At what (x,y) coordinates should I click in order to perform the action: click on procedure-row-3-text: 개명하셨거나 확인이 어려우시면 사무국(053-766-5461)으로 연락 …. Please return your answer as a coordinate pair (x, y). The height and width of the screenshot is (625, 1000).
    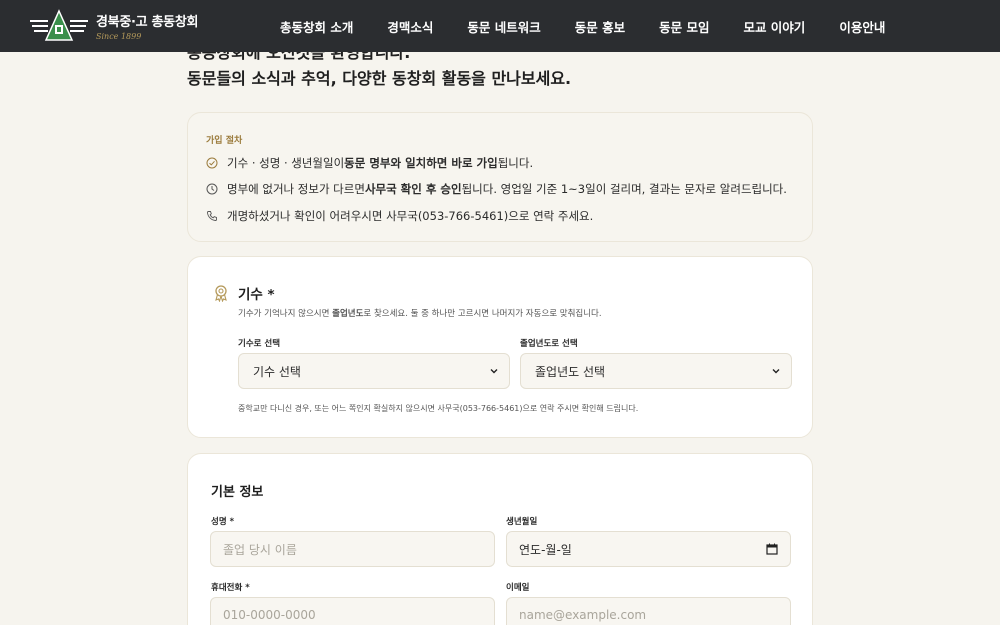
    Looking at the image, I should click on (410, 216).